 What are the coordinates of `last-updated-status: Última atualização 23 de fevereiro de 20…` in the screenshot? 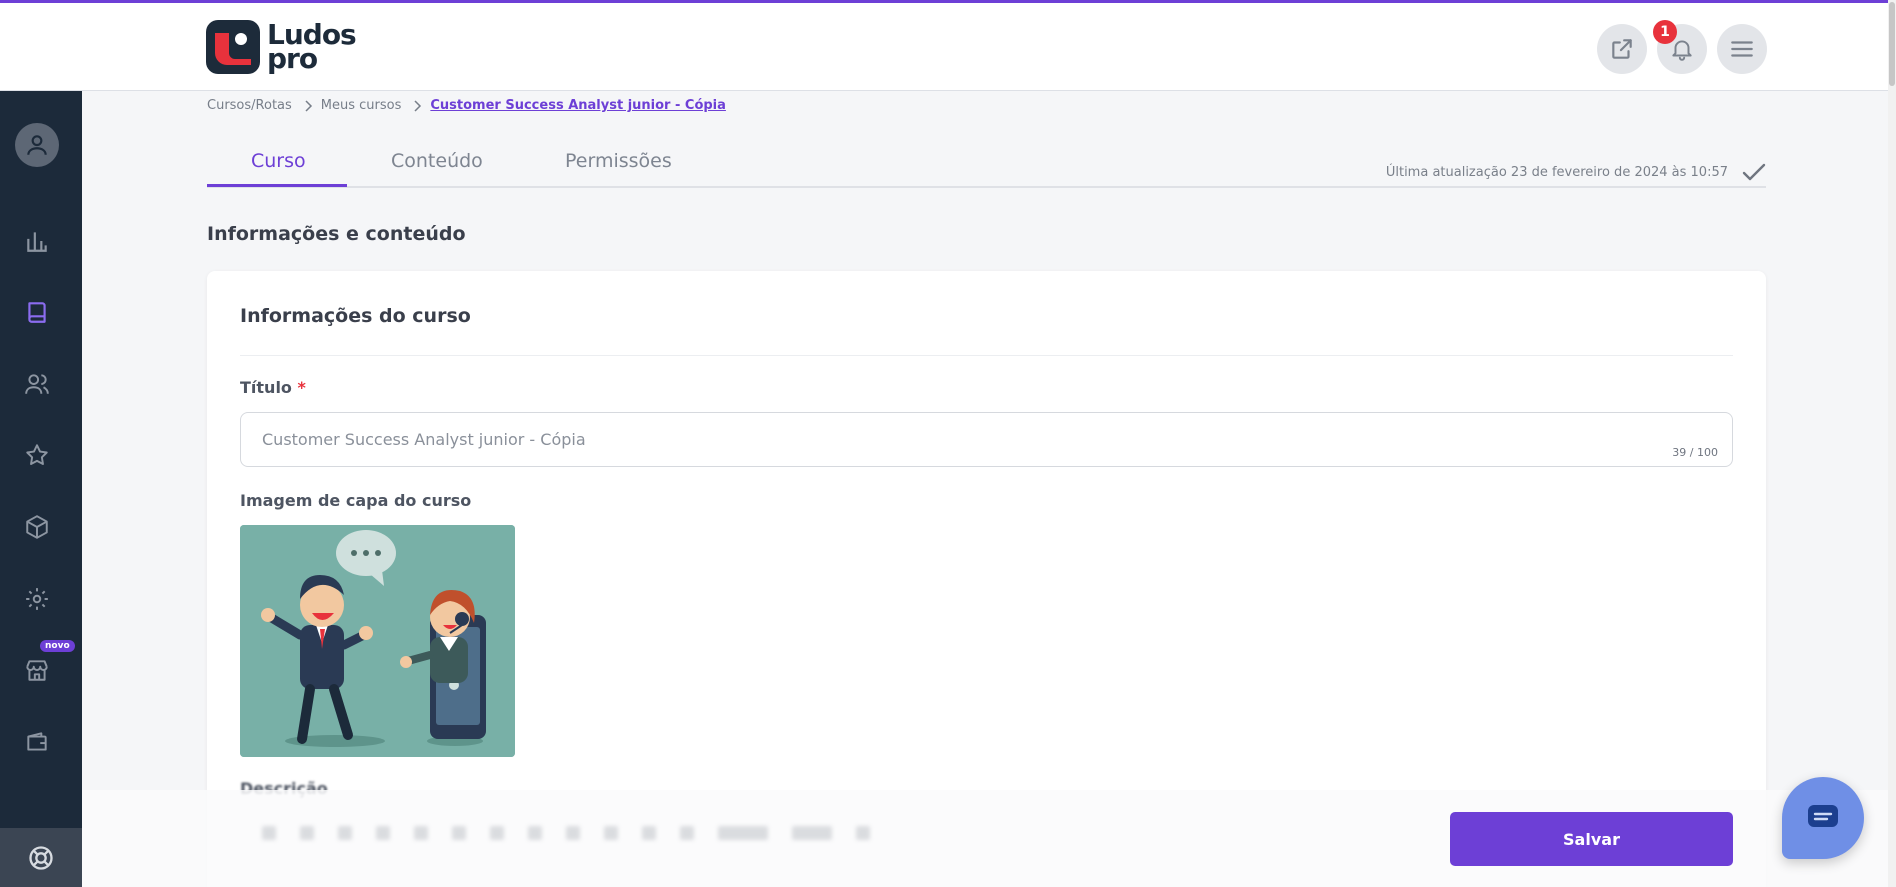 It's located at (1576, 172).